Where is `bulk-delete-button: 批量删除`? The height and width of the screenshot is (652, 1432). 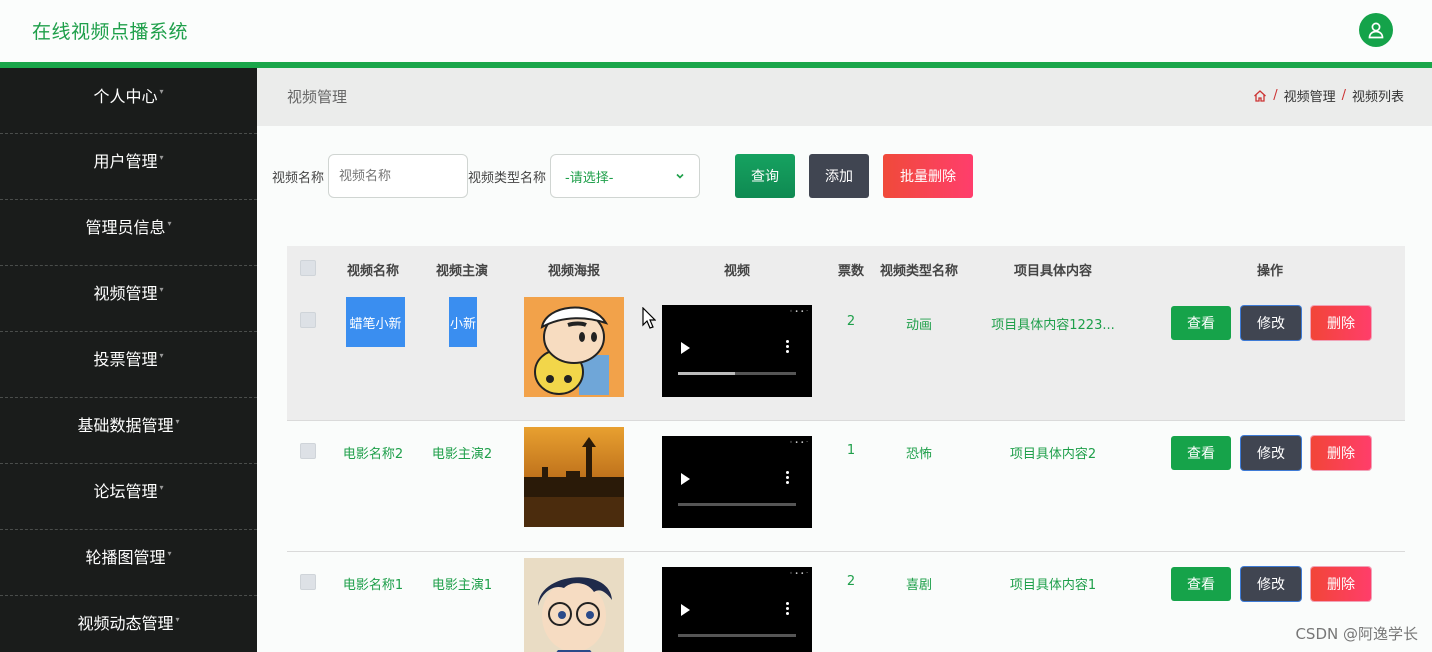 bulk-delete-button: 批量删除 is located at coordinates (928, 176).